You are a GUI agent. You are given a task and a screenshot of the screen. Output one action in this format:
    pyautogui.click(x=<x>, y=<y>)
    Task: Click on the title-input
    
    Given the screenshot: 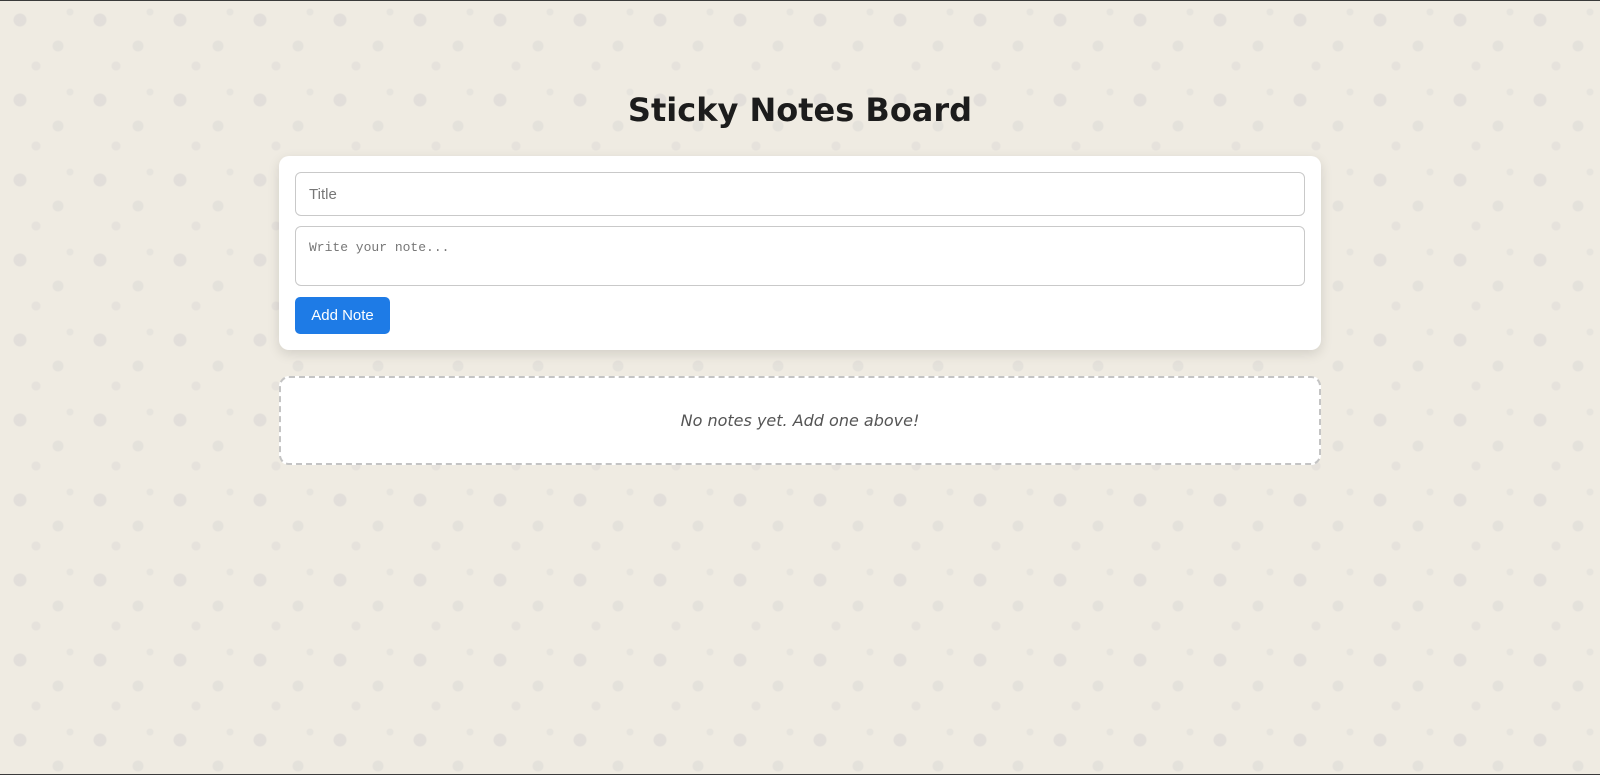 What is the action you would take?
    pyautogui.click(x=800, y=194)
    